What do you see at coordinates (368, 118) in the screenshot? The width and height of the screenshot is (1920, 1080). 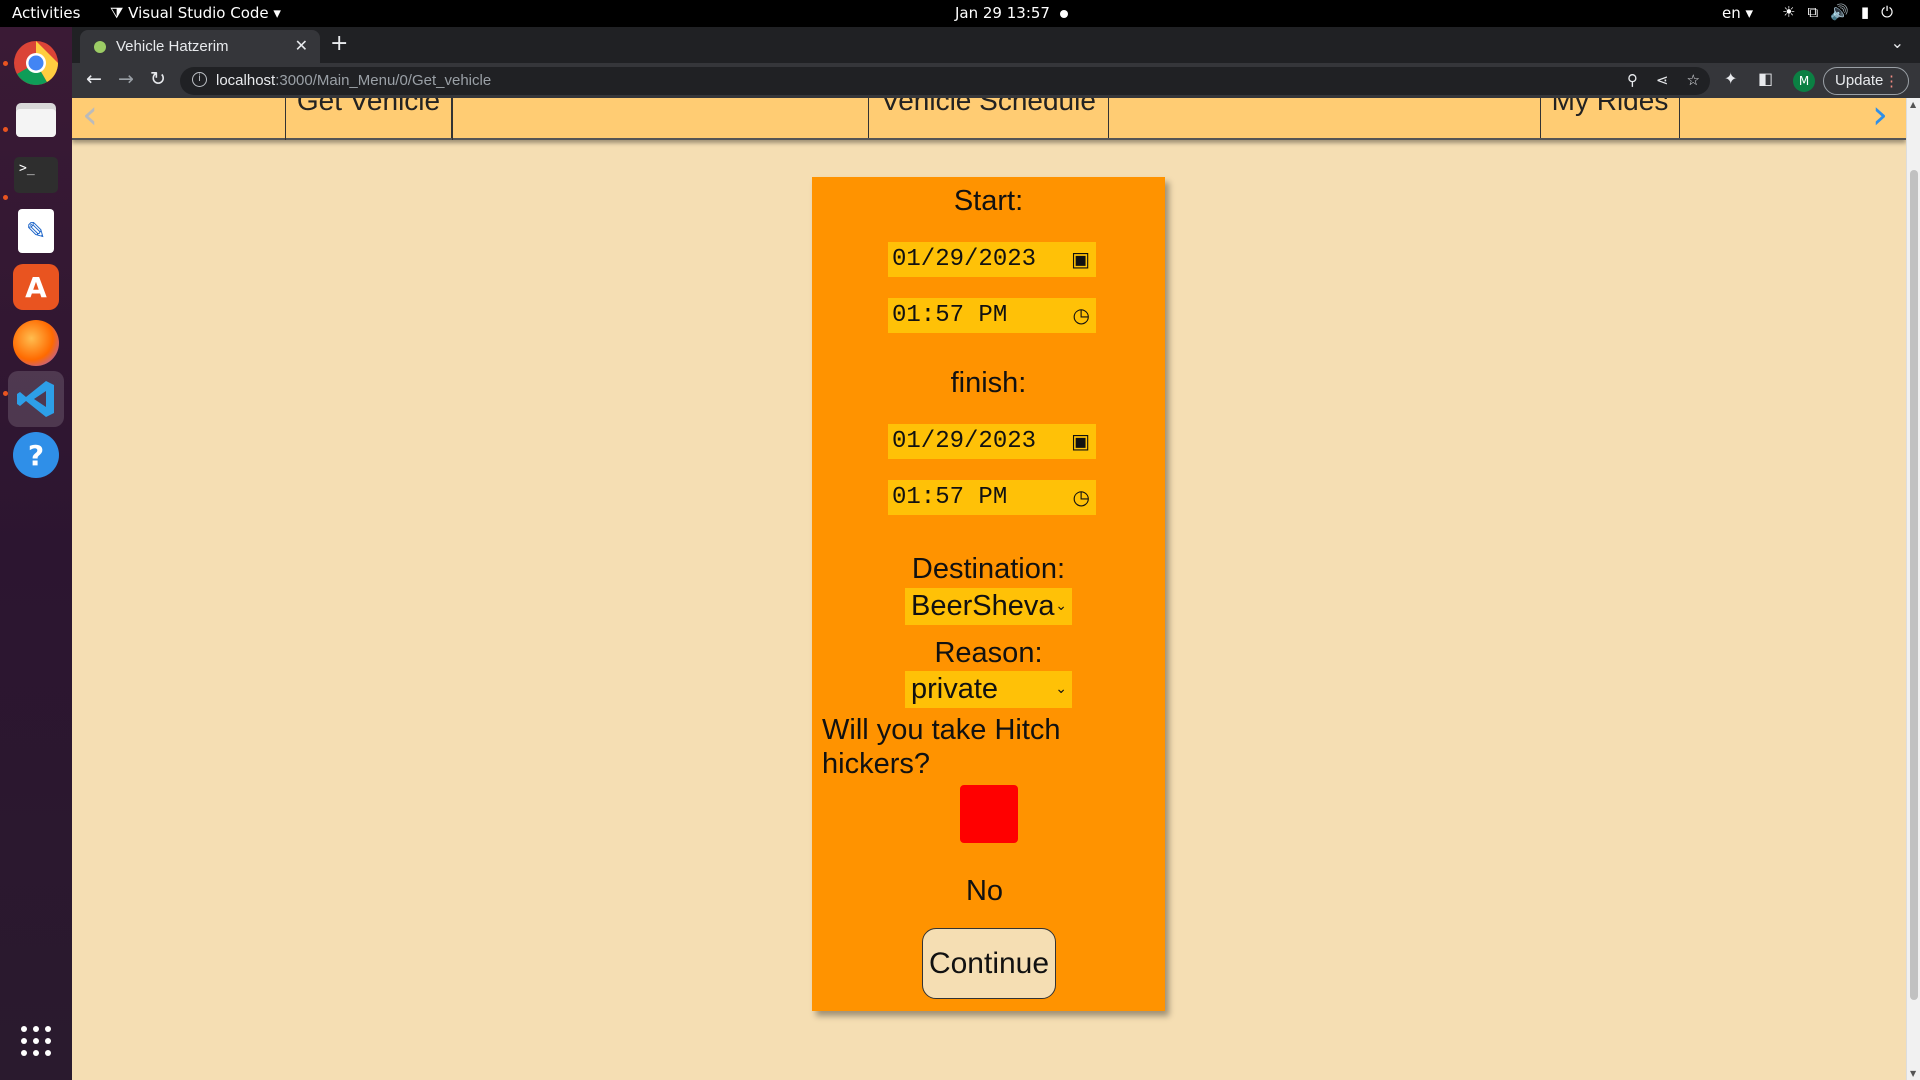 I see `nav-item-get-vehicle: Get Vehicle` at bounding box center [368, 118].